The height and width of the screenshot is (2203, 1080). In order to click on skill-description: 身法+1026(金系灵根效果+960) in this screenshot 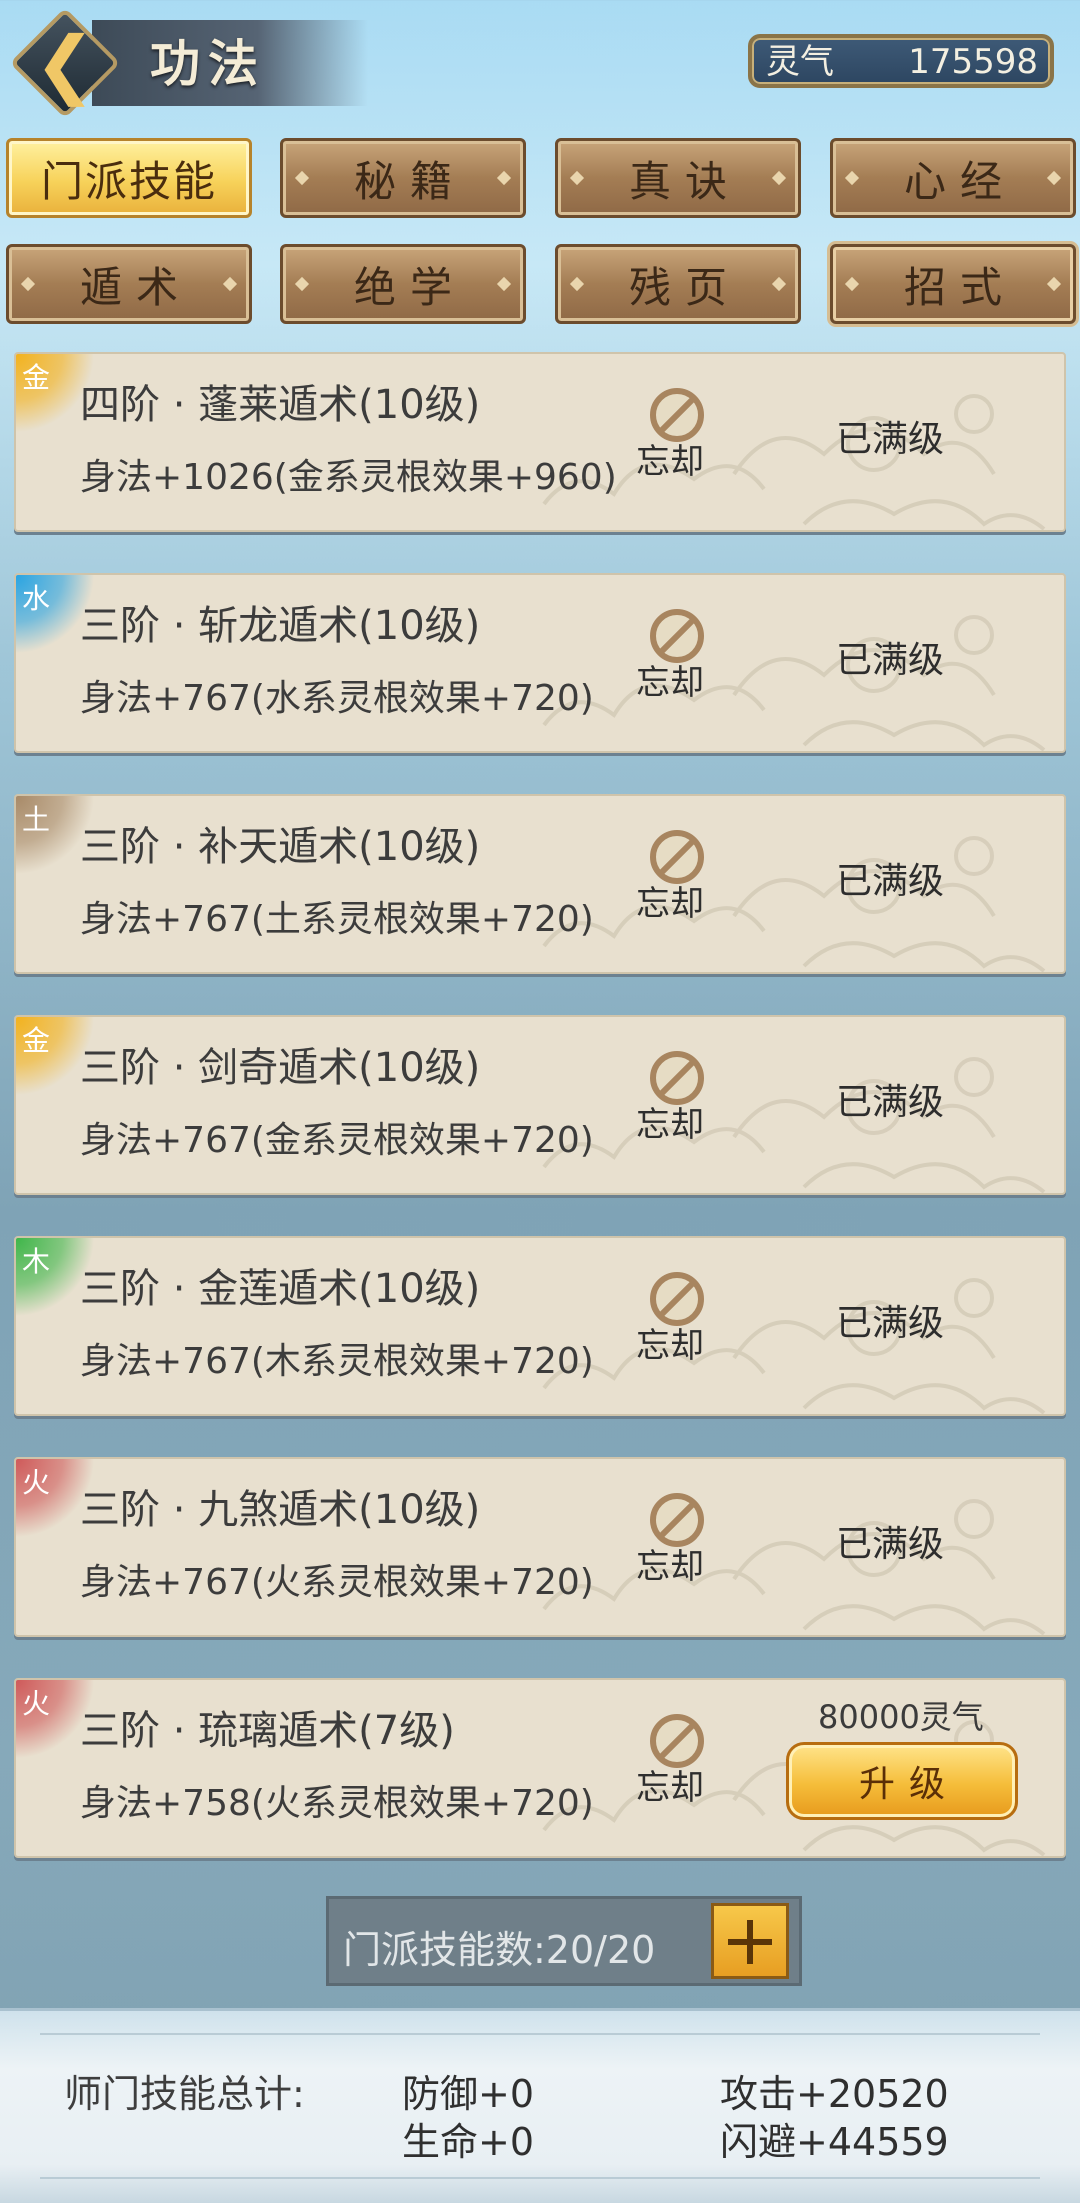, I will do `click(348, 477)`.